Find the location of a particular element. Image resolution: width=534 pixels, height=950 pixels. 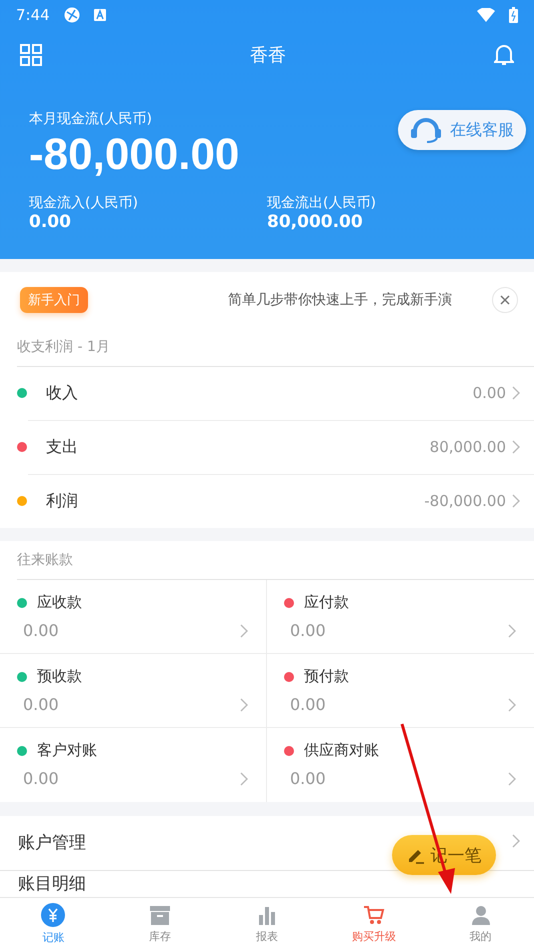

tab: 报表 is located at coordinates (267, 924).